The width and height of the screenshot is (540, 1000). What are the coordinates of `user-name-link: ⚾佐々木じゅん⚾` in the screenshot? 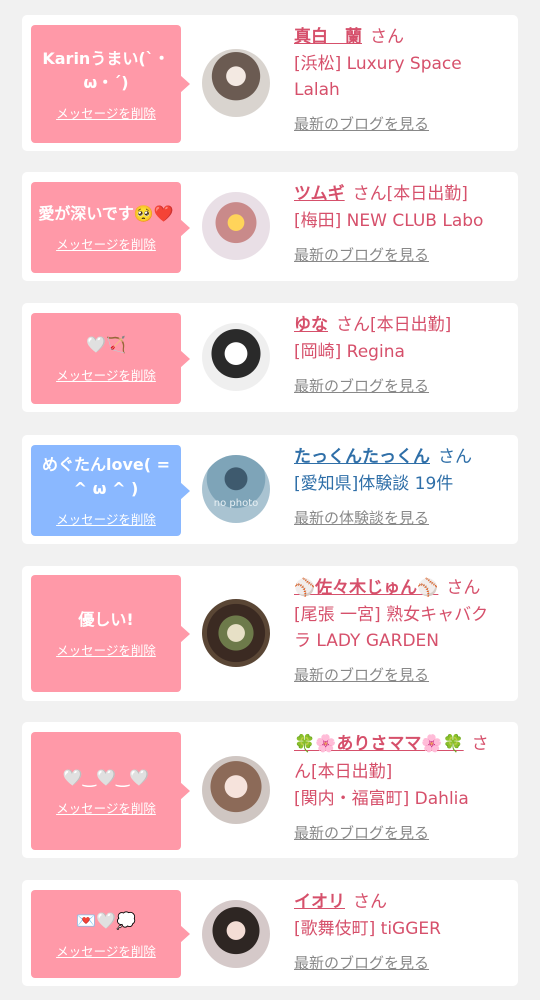 It's located at (366, 588).